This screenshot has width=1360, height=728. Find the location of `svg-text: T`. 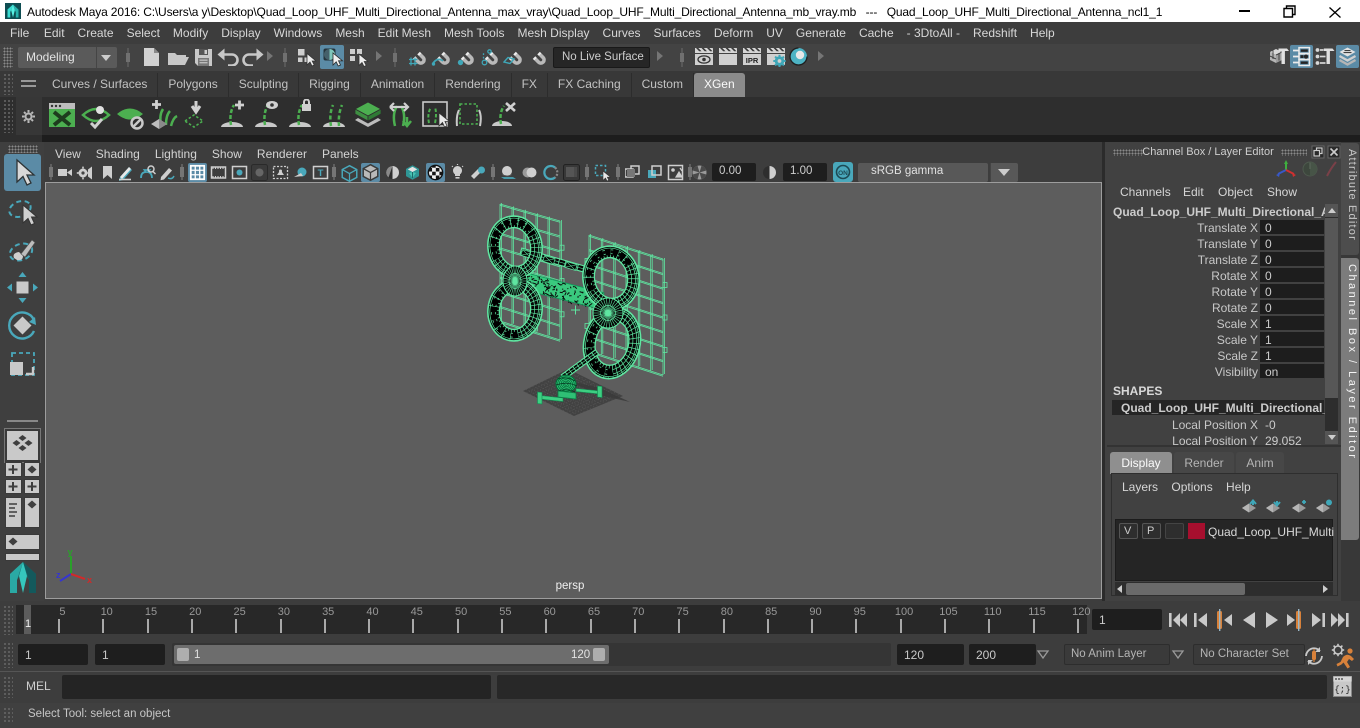

svg-text: T is located at coordinates (321, 173).